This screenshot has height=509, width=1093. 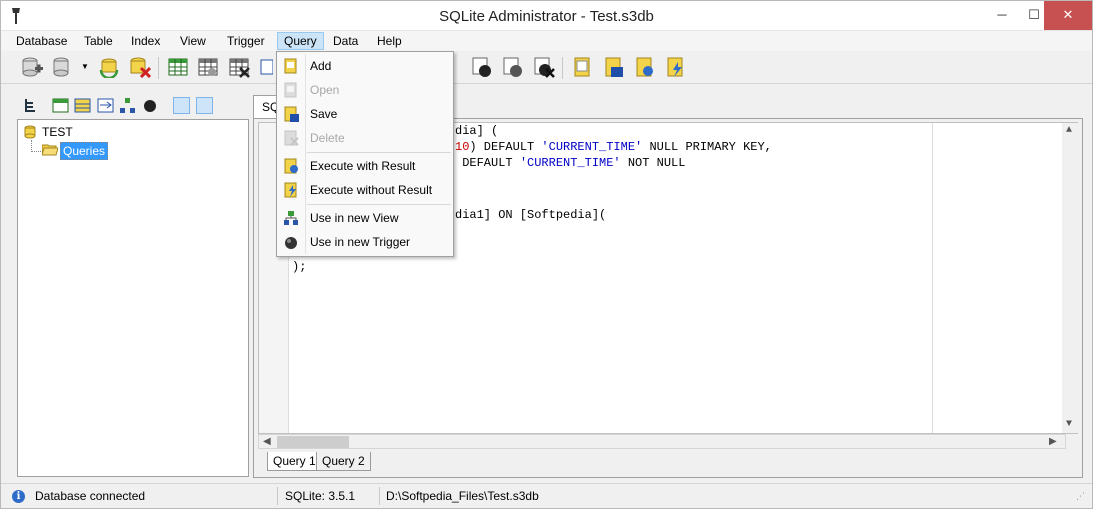 I want to click on new-view-icon, so click(x=291, y=218).